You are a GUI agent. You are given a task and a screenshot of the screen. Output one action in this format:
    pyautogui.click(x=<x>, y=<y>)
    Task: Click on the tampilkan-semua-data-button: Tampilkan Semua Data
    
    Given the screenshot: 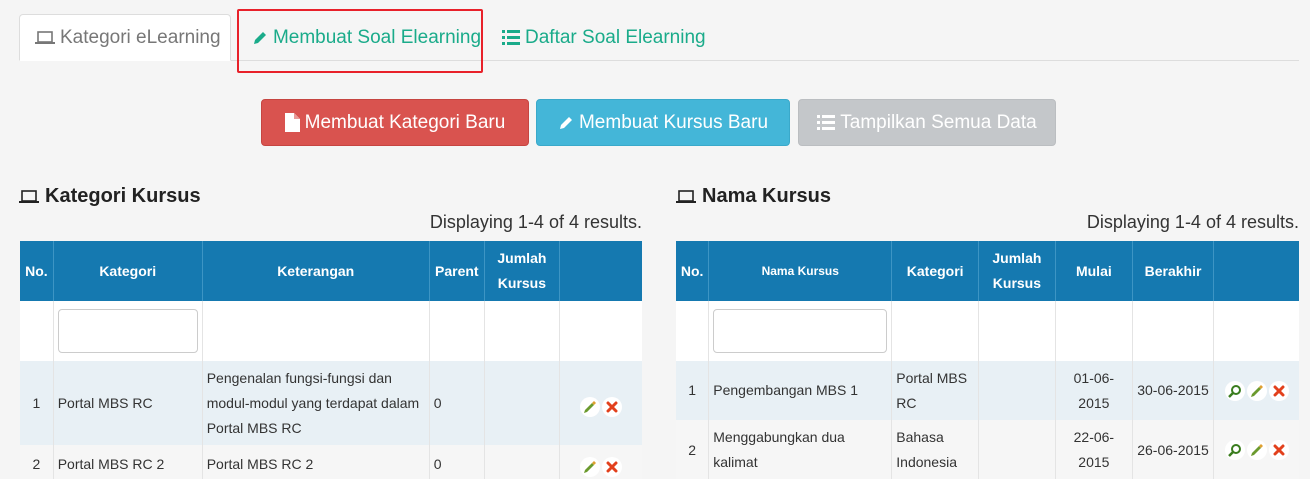 What is the action you would take?
    pyautogui.click(x=927, y=122)
    